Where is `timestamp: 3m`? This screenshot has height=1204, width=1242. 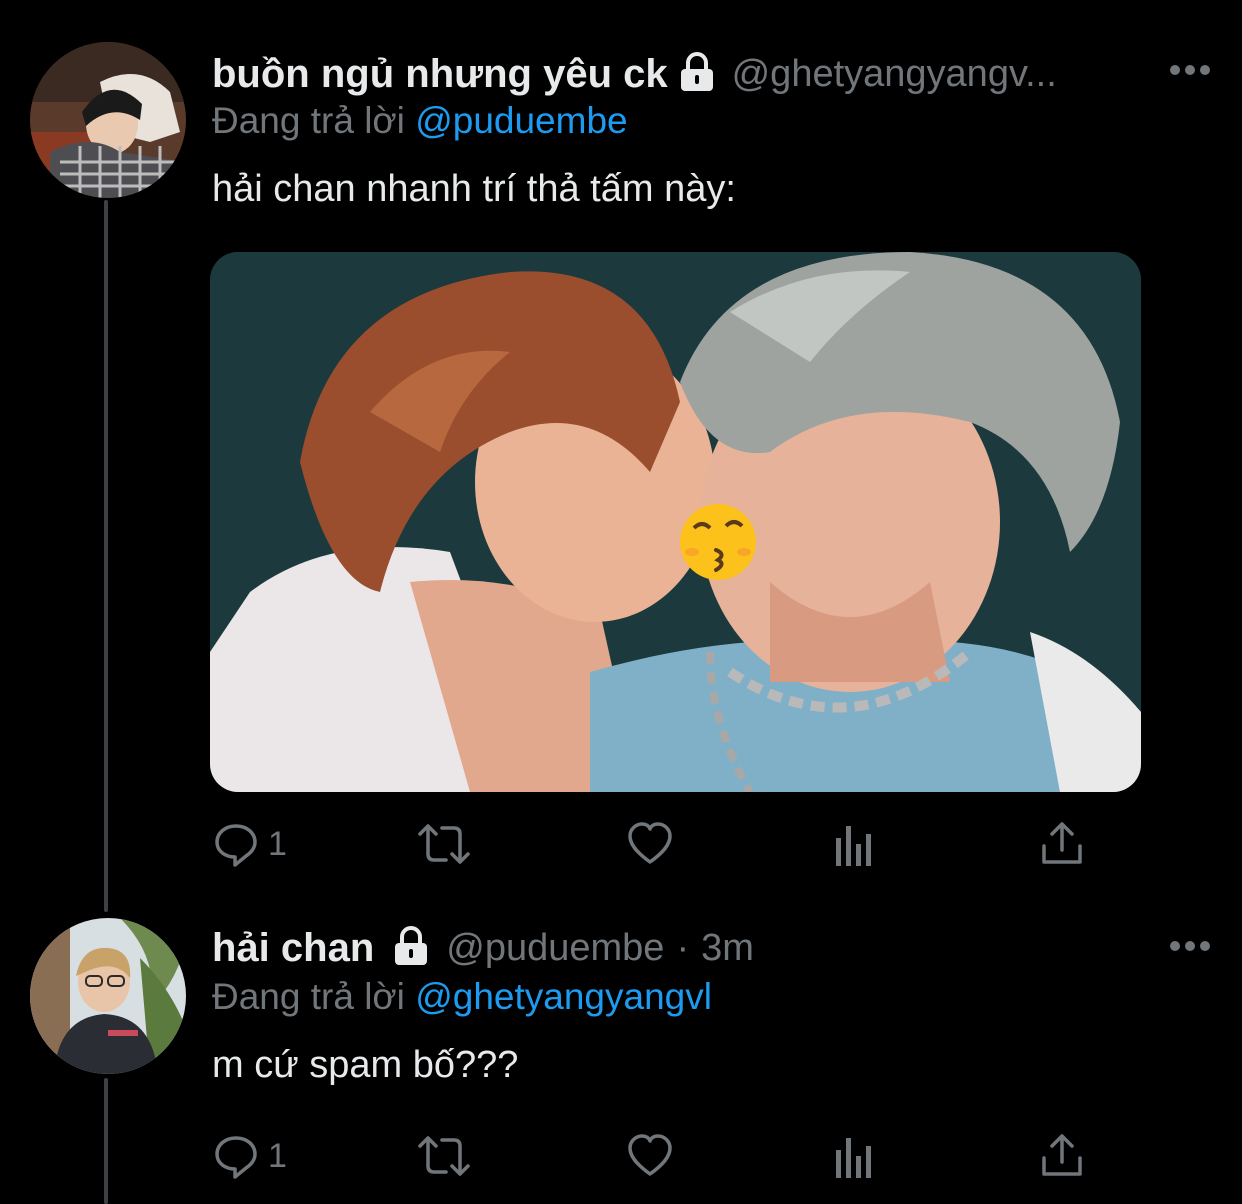 timestamp: 3m is located at coordinates (727, 948).